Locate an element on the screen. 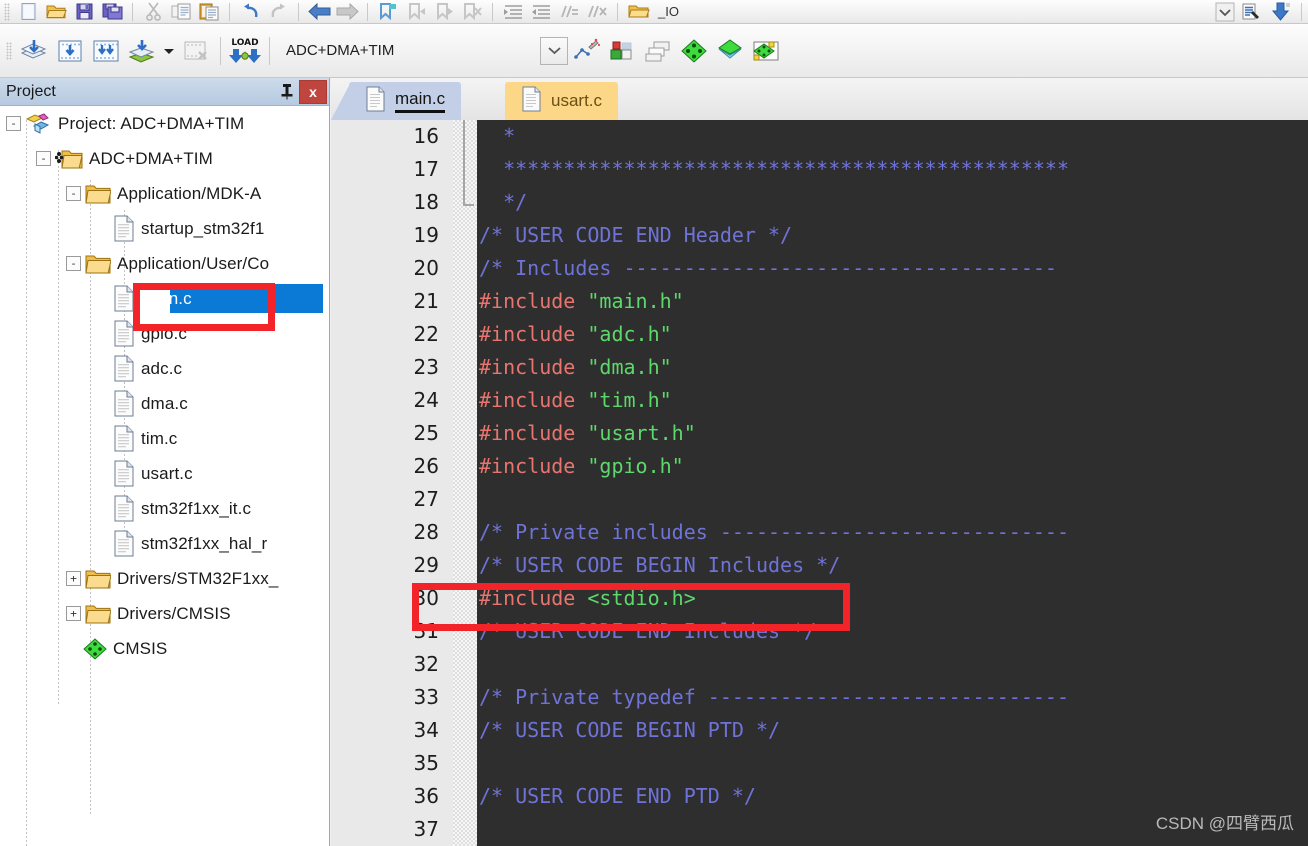 This screenshot has width=1308, height=846. code-line: #include "dma.h" is located at coordinates (892, 367).